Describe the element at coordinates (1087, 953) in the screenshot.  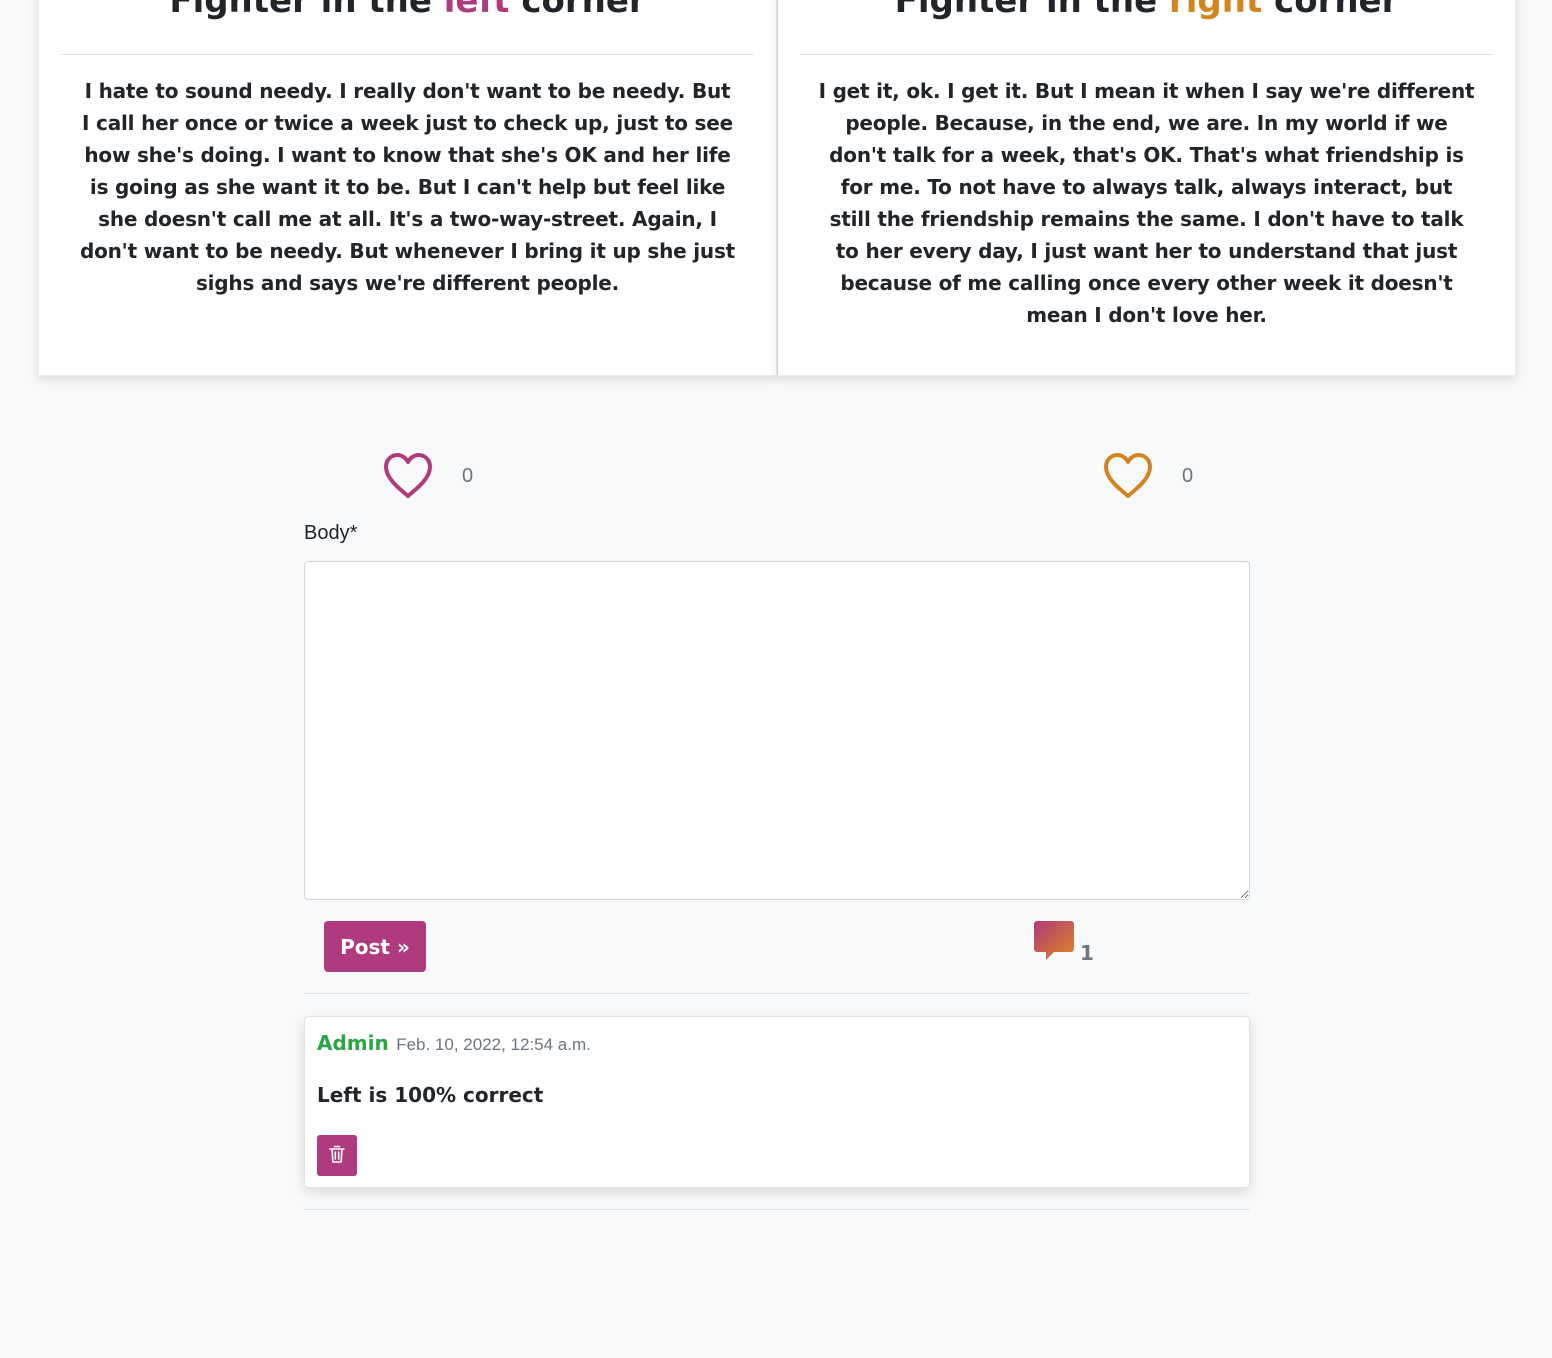
I see `comment-count-number: 1` at that location.